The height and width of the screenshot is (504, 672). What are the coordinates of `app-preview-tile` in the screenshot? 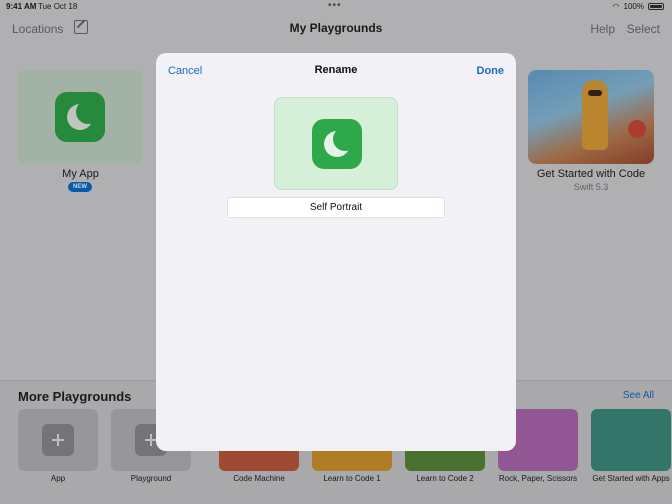 It's located at (336, 143).